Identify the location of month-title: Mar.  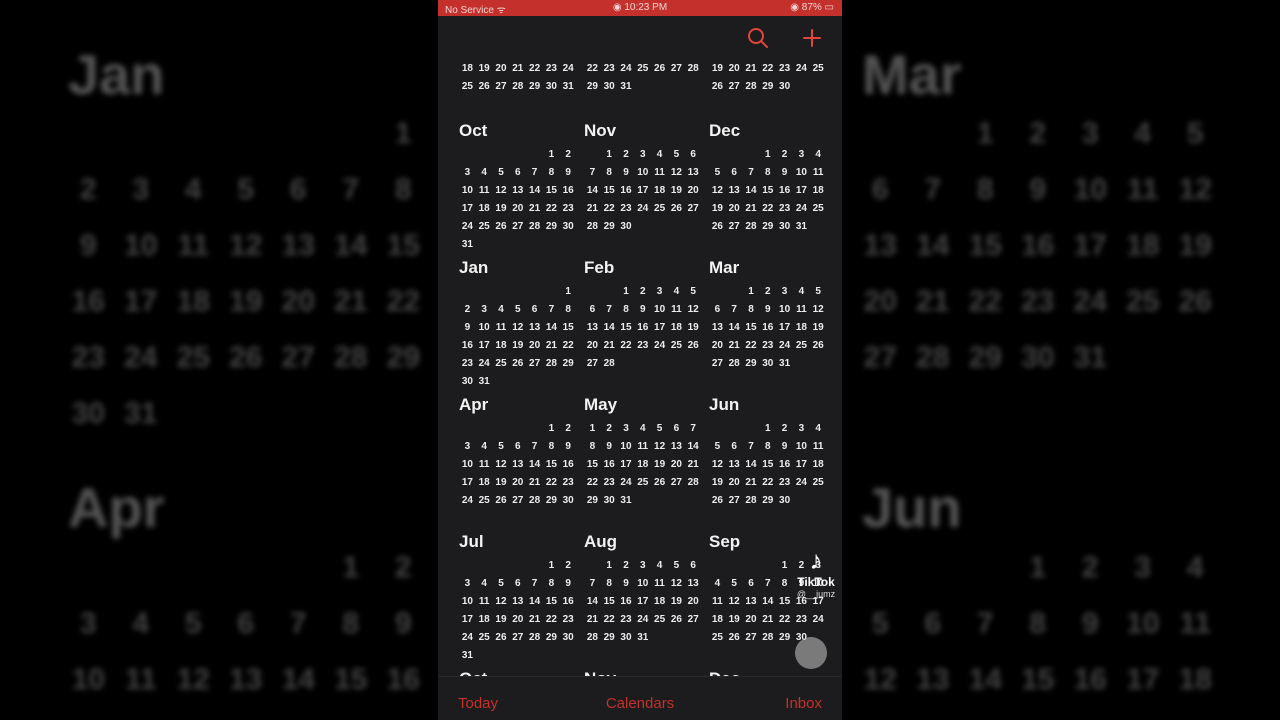
(724, 268).